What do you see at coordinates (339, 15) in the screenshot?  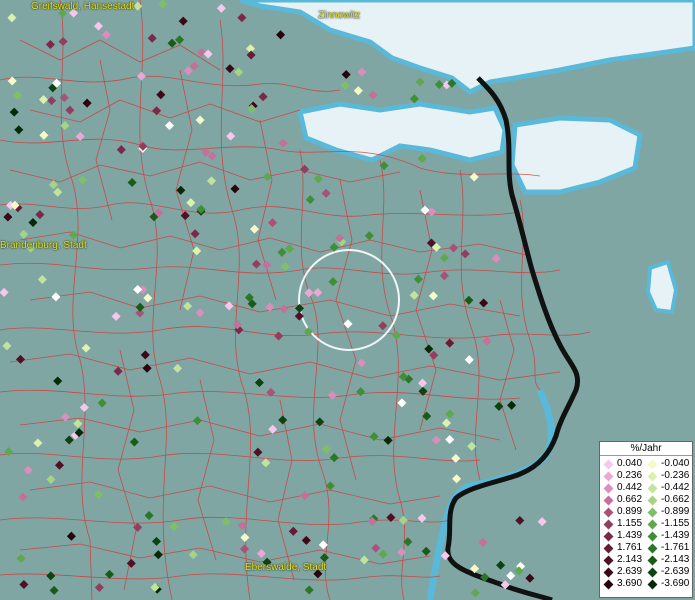 I see `city-label-zinnowitz: Zinnowitz` at bounding box center [339, 15].